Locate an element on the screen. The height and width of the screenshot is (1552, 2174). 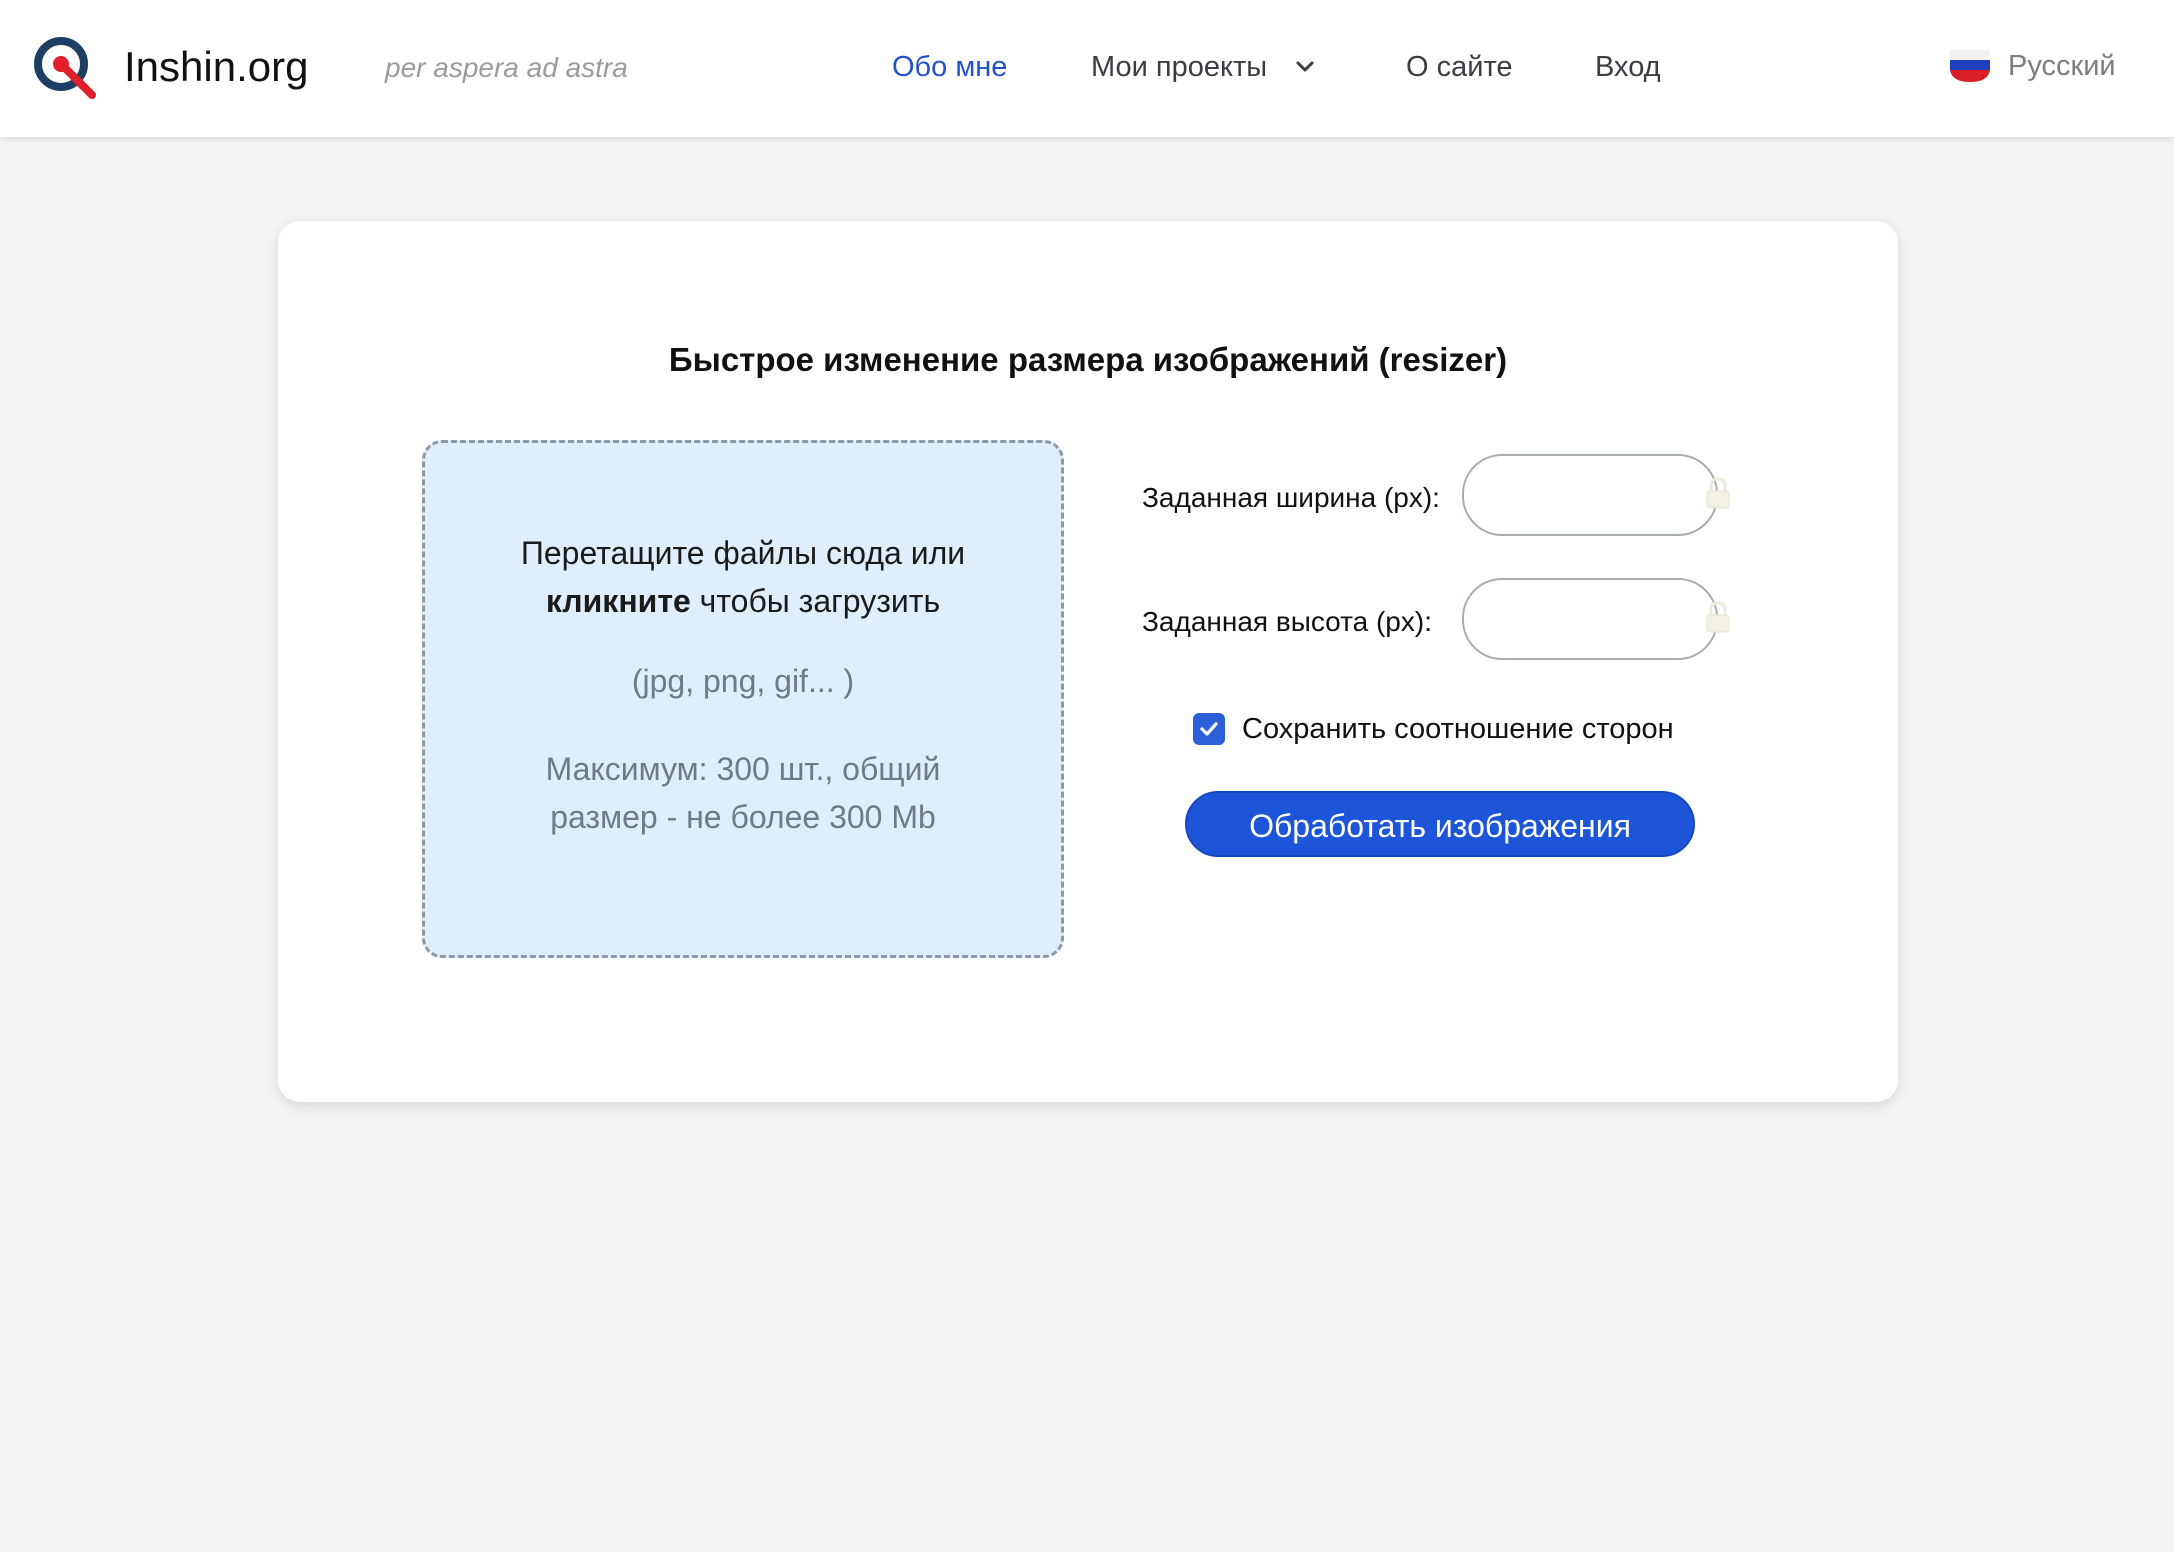
nav-login: Вход is located at coordinates (1628, 67).